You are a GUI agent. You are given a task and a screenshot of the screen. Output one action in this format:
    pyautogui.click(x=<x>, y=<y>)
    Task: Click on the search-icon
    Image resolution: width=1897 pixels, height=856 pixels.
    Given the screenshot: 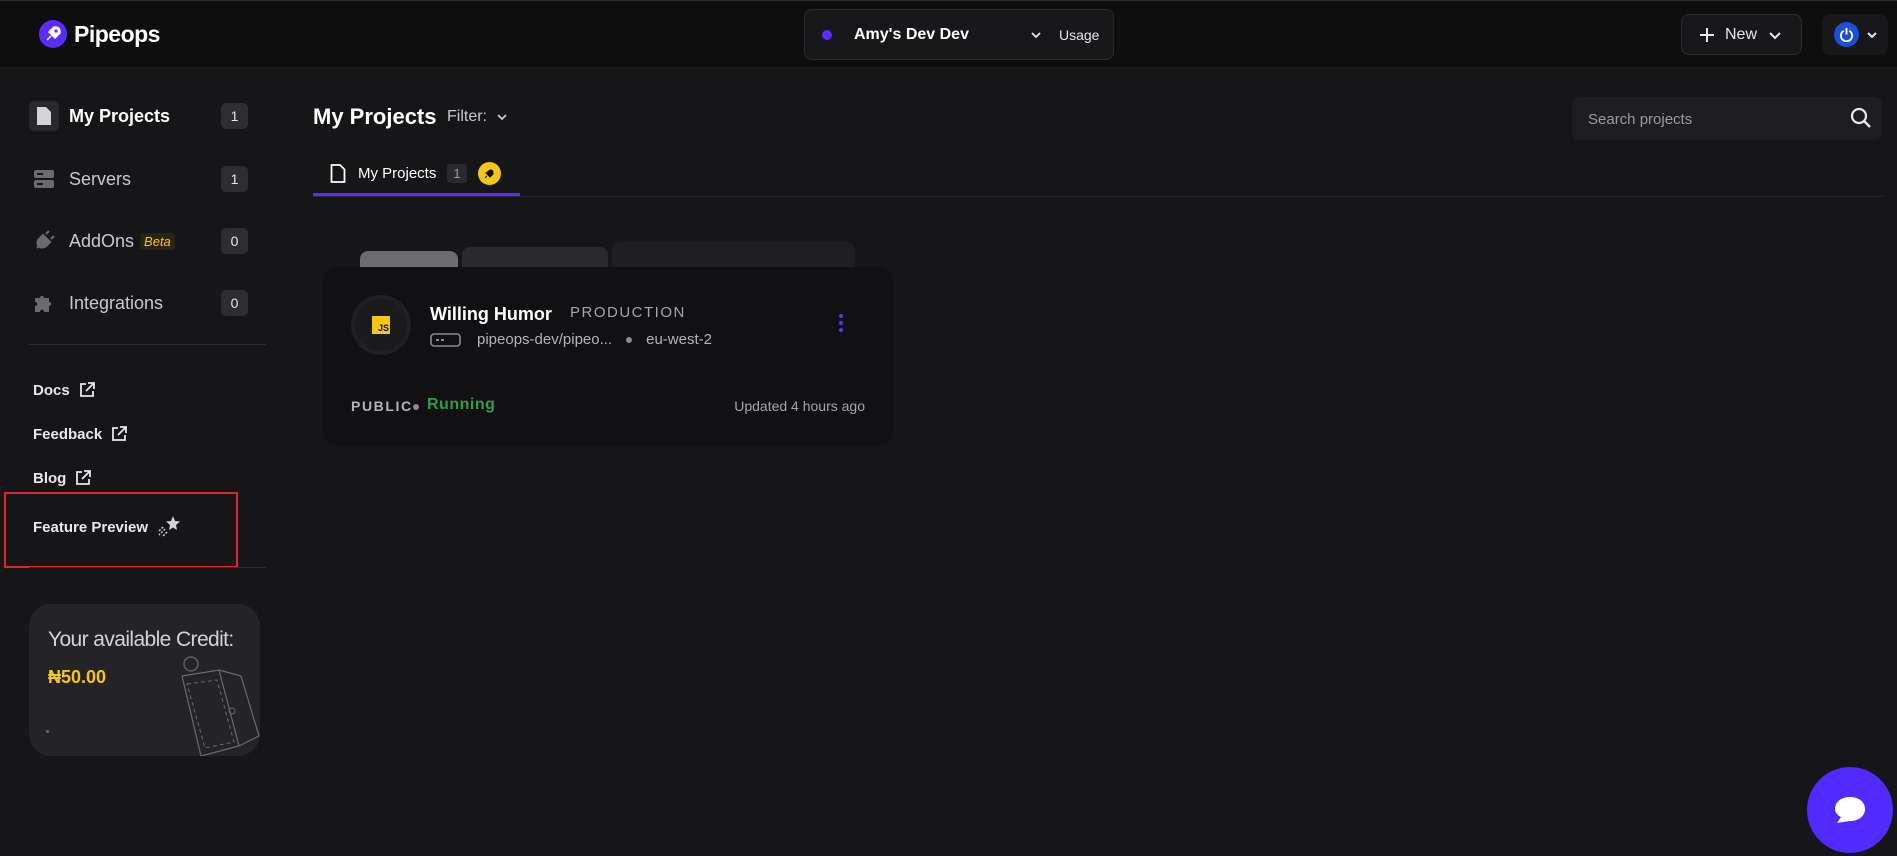 What is the action you would take?
    pyautogui.click(x=1860, y=117)
    